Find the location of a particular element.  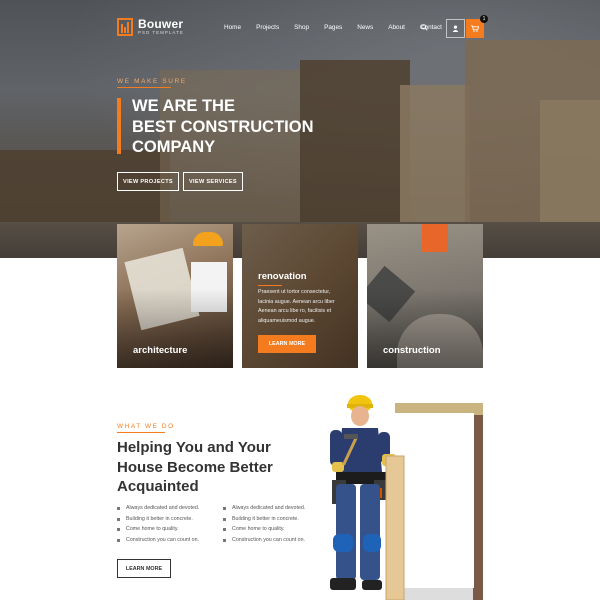

logo-icon is located at coordinates (125, 27).